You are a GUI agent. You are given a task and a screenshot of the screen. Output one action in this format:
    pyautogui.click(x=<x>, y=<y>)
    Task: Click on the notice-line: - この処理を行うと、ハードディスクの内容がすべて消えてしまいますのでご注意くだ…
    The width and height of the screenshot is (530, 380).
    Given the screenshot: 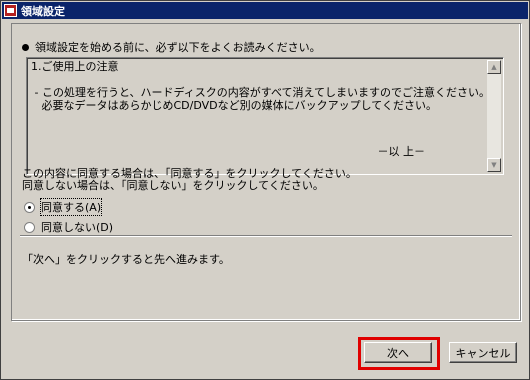 What is the action you would take?
    pyautogui.click(x=260, y=92)
    